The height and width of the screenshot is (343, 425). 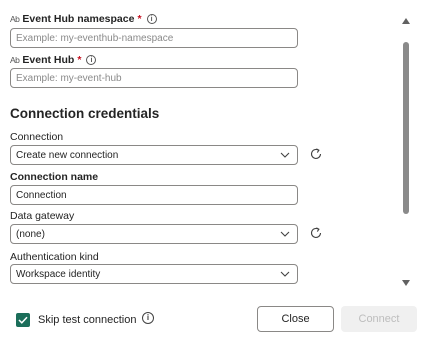 I want to click on connection-dropdown: Create new connection, so click(x=154, y=155).